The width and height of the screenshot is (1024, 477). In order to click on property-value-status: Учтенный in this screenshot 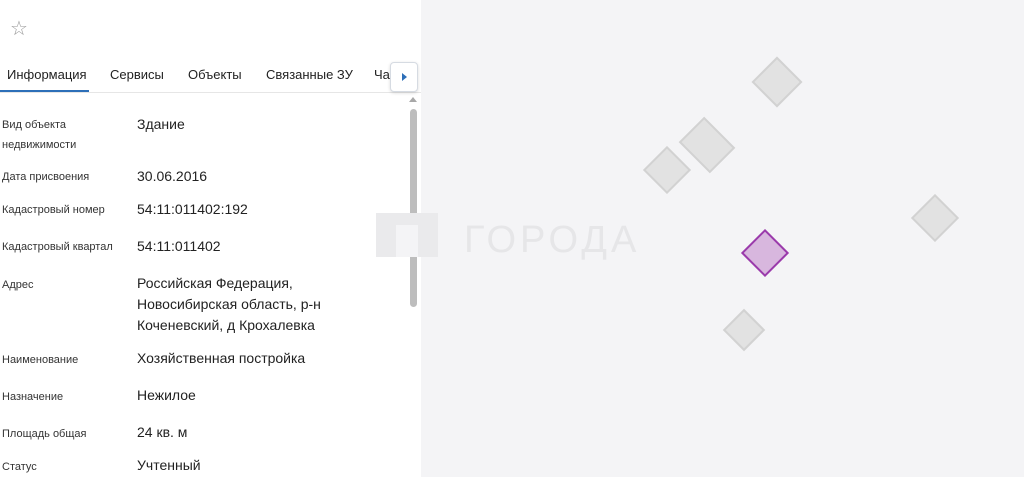, I will do `click(169, 465)`.